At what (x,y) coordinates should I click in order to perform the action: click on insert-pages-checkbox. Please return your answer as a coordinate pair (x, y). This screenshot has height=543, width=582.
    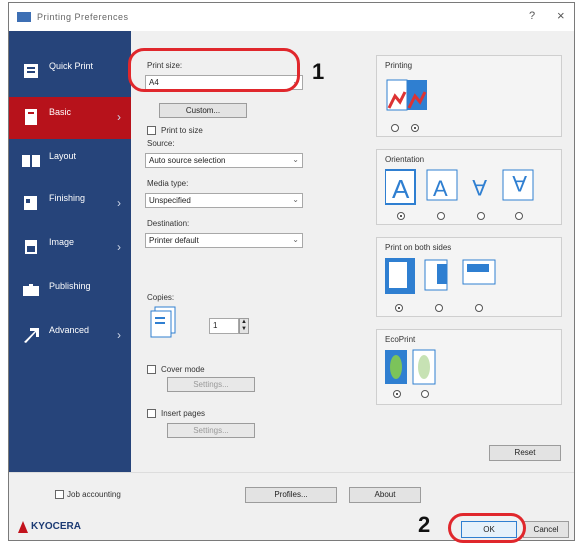
    Looking at the image, I should click on (151, 413).